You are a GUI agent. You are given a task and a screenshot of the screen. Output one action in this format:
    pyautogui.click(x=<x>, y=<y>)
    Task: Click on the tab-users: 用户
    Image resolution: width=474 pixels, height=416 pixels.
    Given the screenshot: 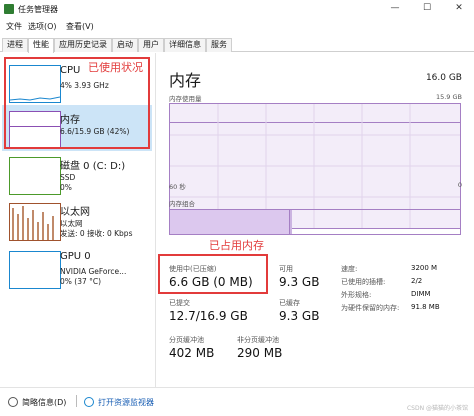 What is the action you would take?
    pyautogui.click(x=151, y=45)
    